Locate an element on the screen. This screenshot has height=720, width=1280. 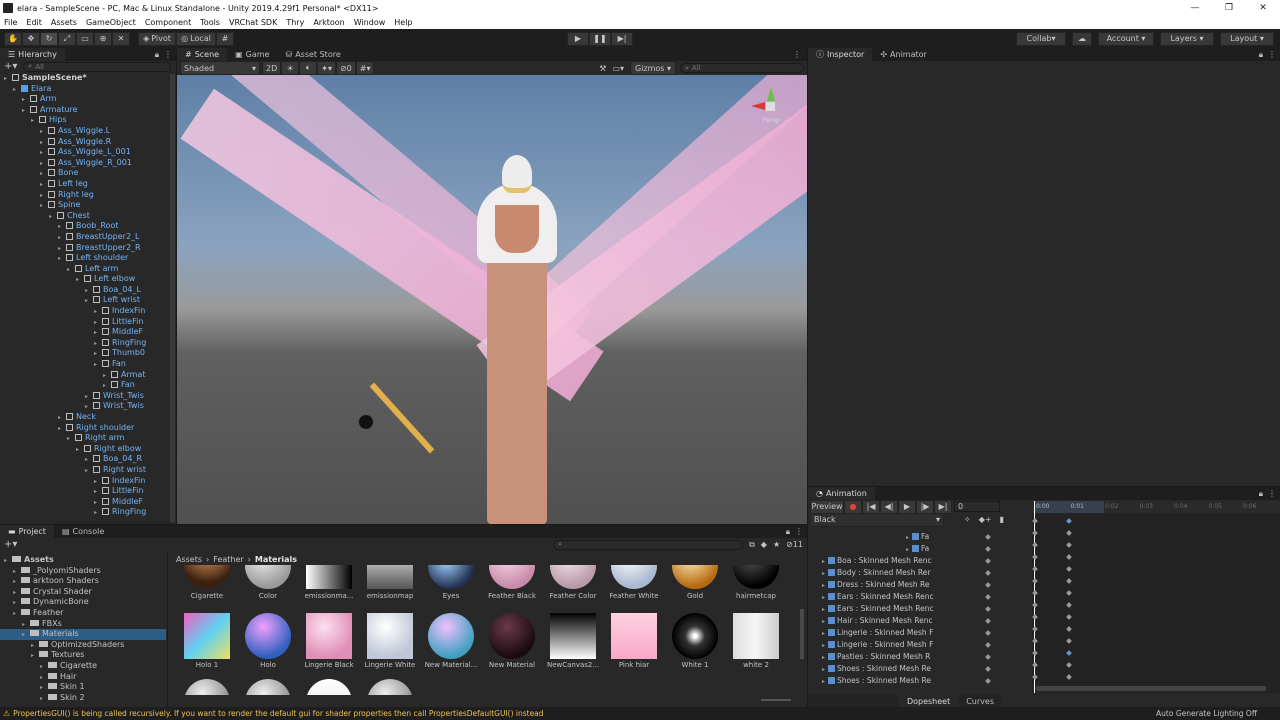
project-create-icon: +▾ is located at coordinates (10, 544).